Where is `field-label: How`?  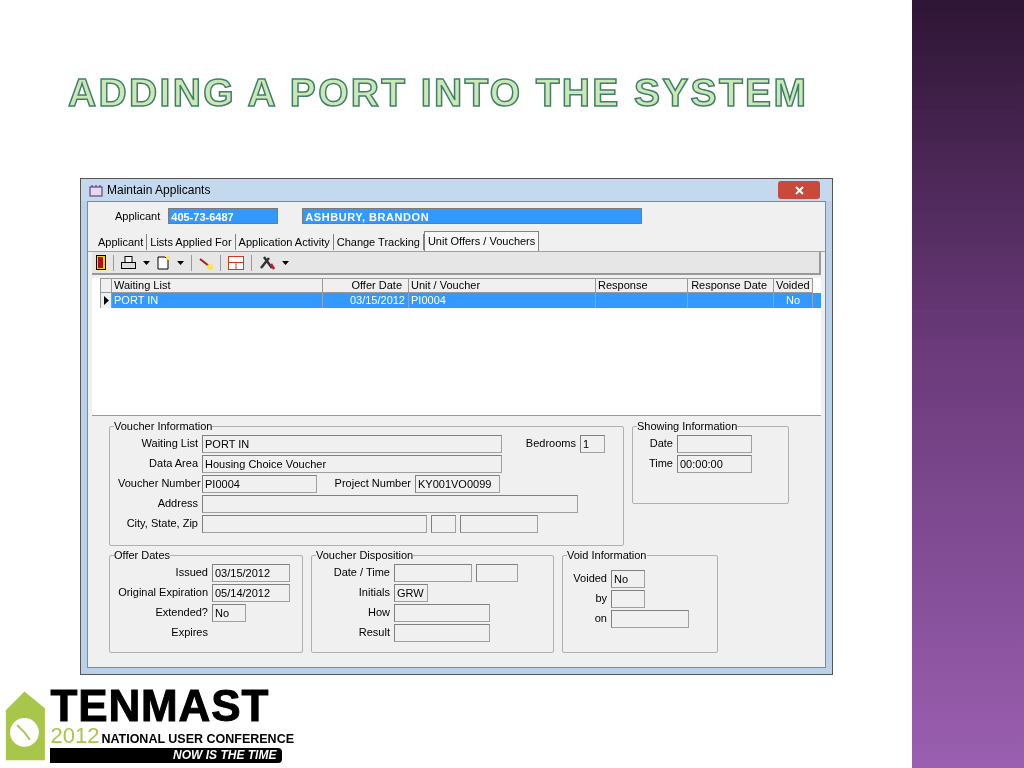 field-label: How is located at coordinates (378, 613).